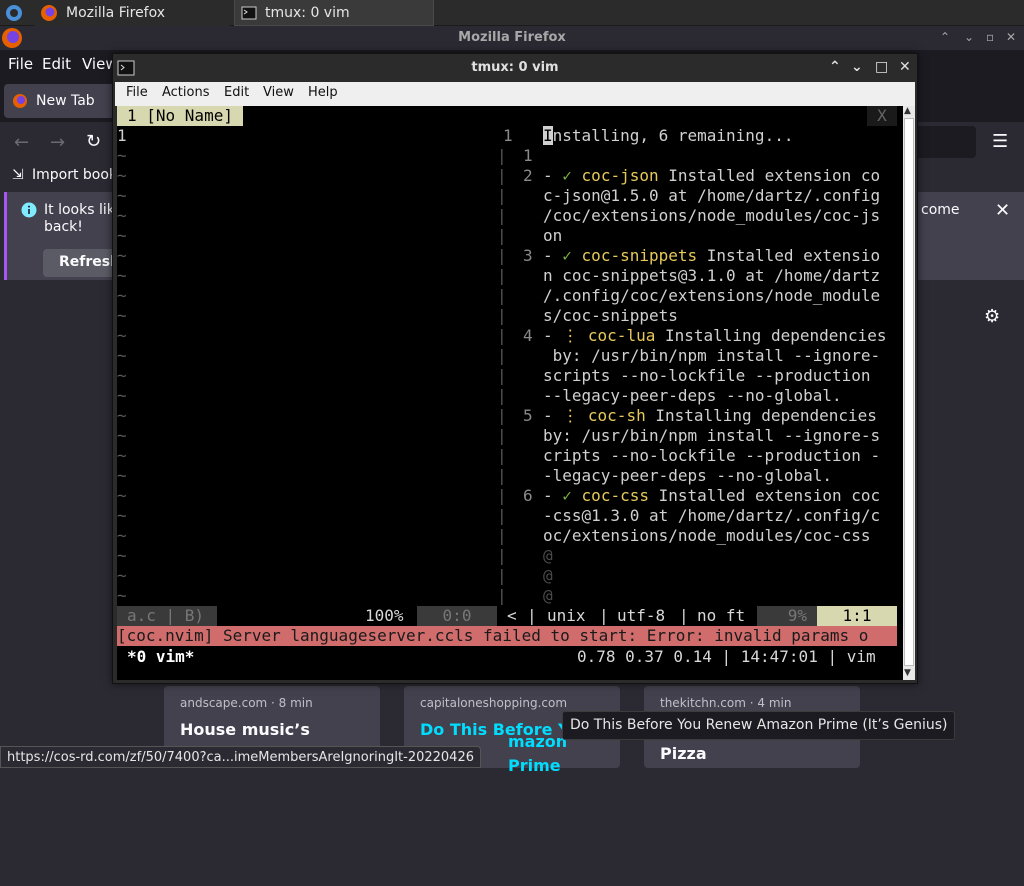 Image resolution: width=1024 pixels, height=886 pixels. I want to click on terminal-title: tmux: 0 vim, so click(515, 67).